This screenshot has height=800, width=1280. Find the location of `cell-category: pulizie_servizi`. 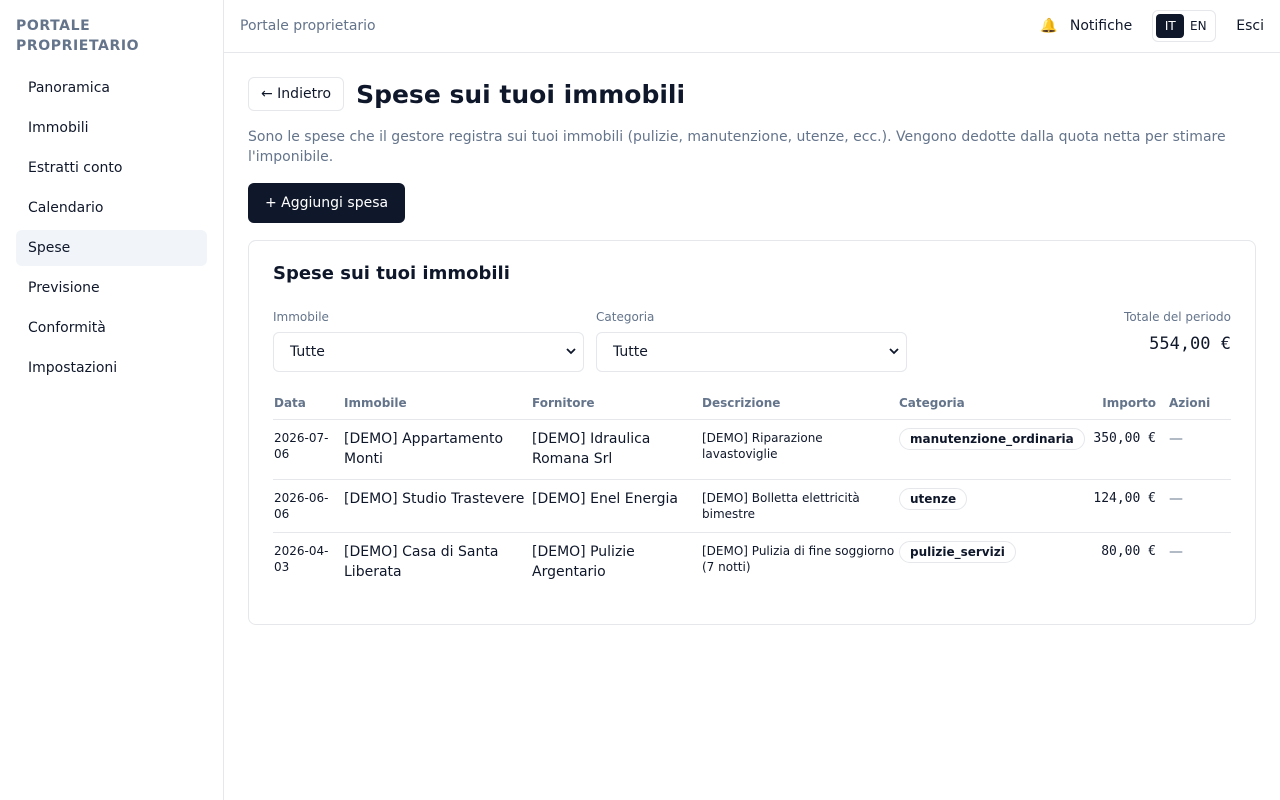

cell-category: pulizie_servizi is located at coordinates (993, 563).